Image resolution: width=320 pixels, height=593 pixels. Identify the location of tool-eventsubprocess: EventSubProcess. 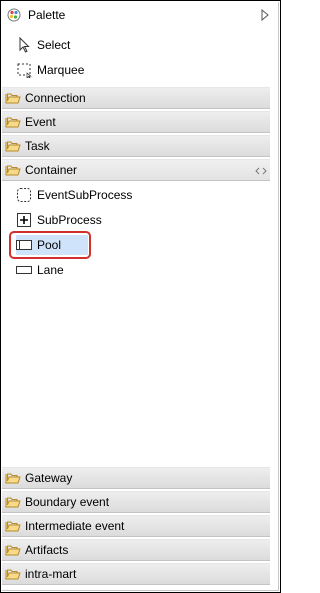
(116, 195).